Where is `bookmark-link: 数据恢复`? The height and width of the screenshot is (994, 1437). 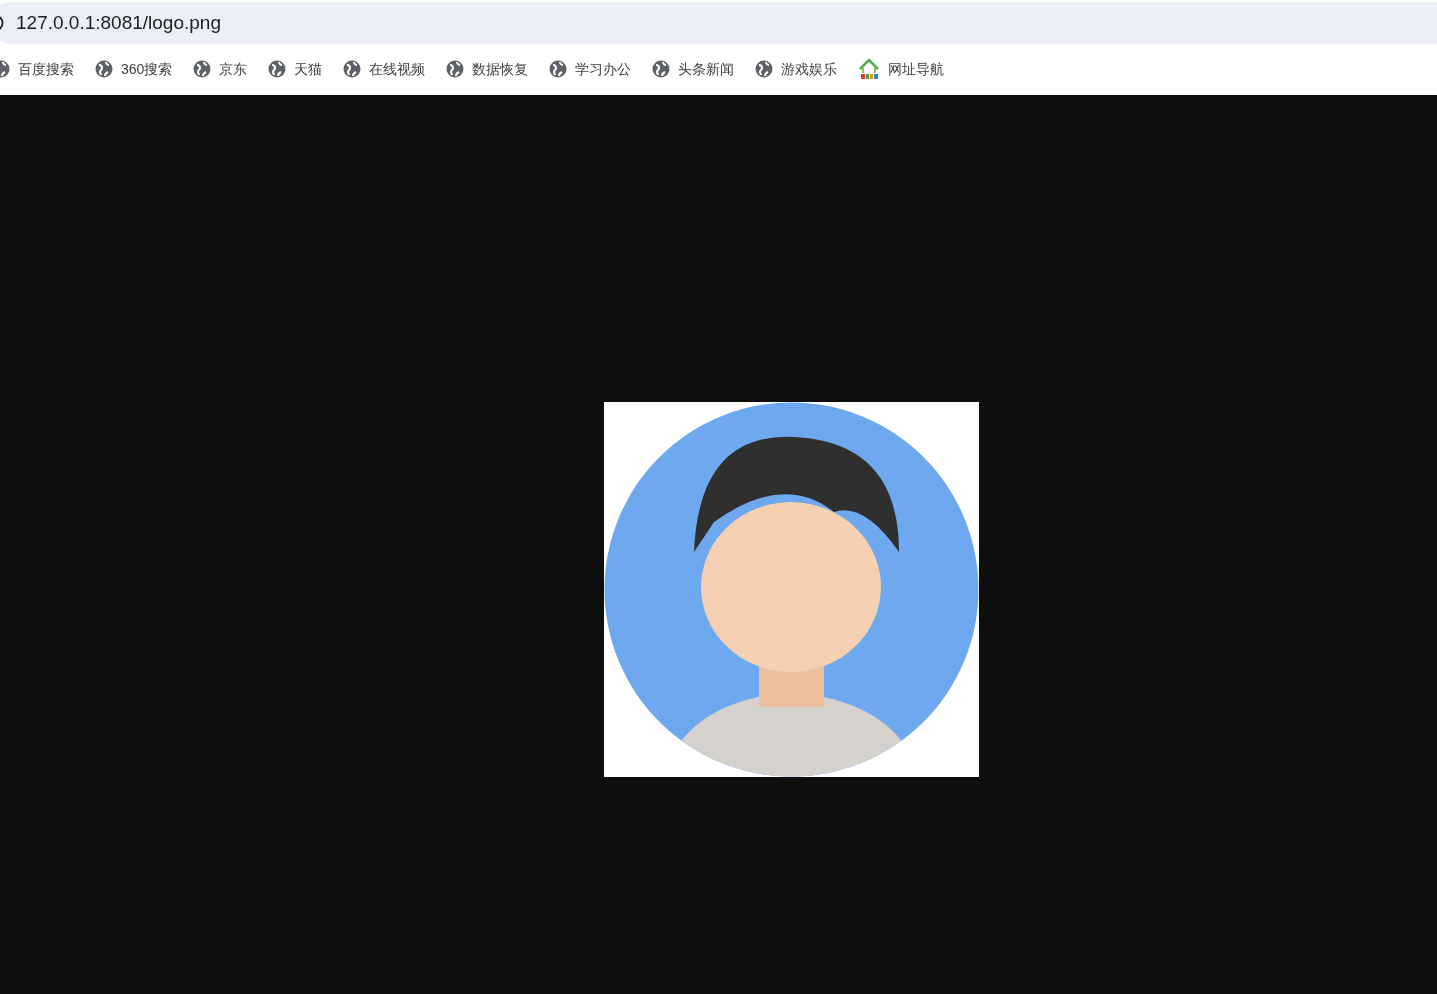
bookmark-link: 数据恢复 is located at coordinates (487, 69).